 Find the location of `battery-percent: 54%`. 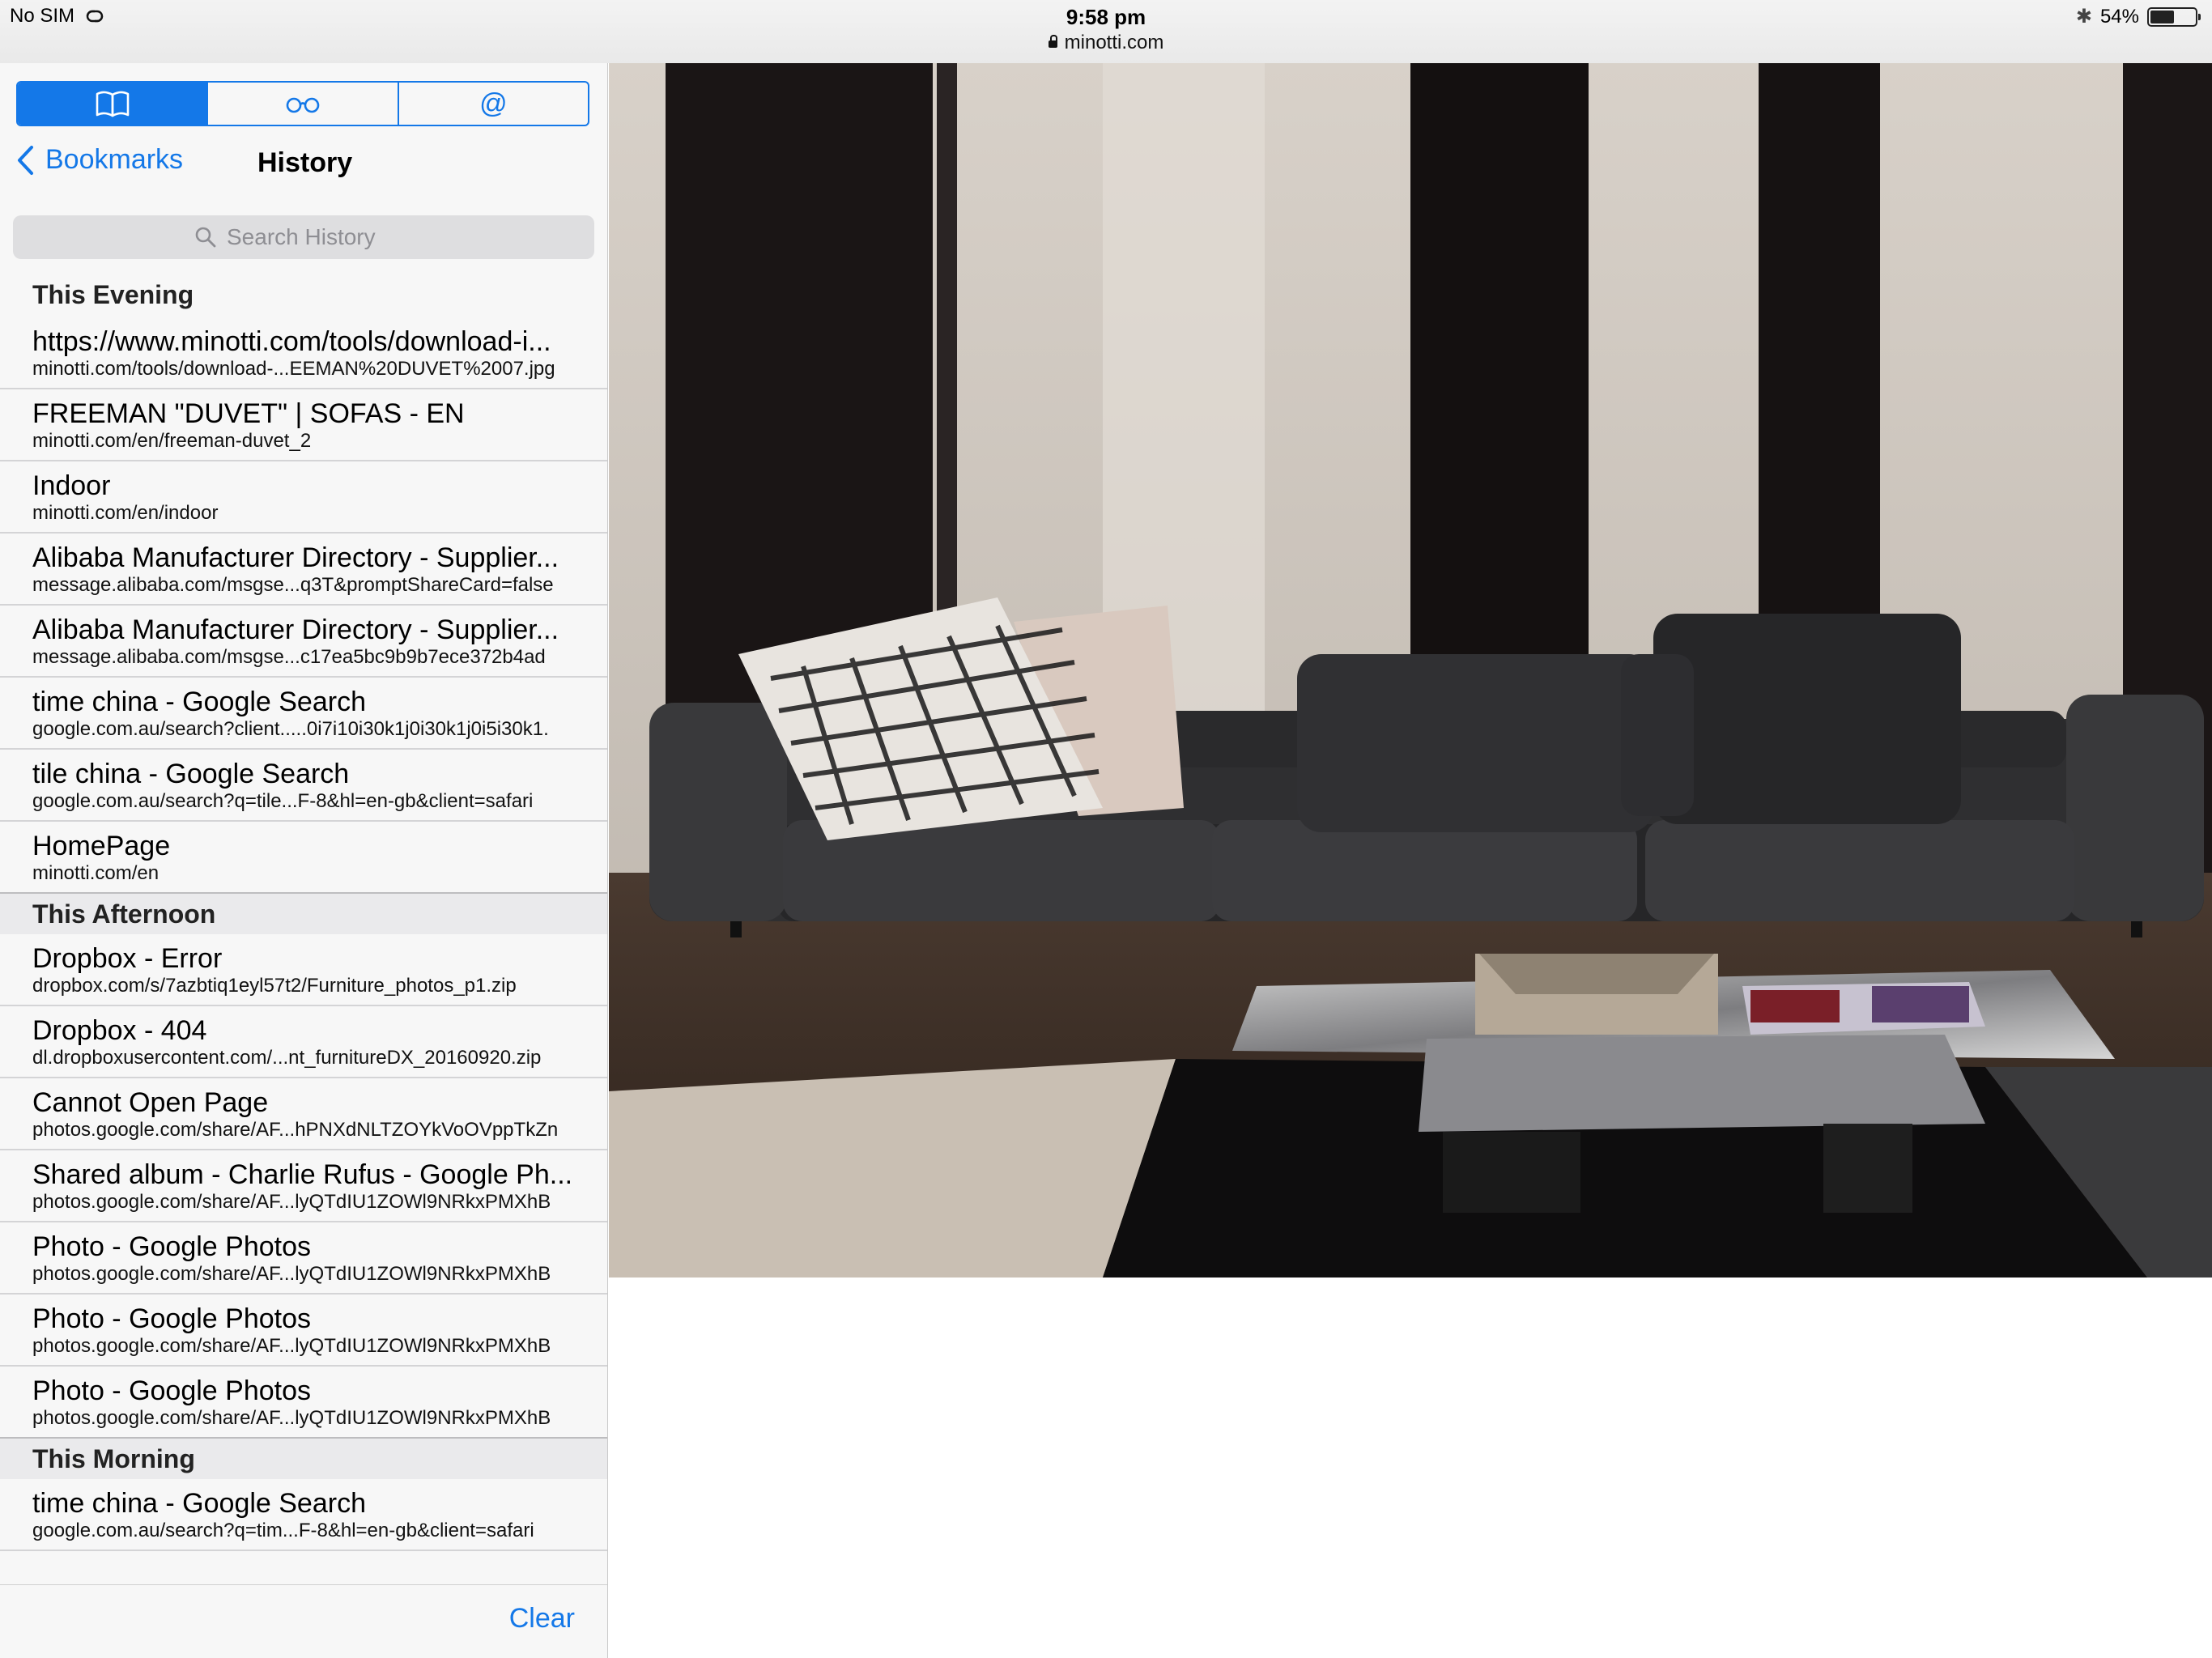

battery-percent: 54% is located at coordinates (2119, 16).